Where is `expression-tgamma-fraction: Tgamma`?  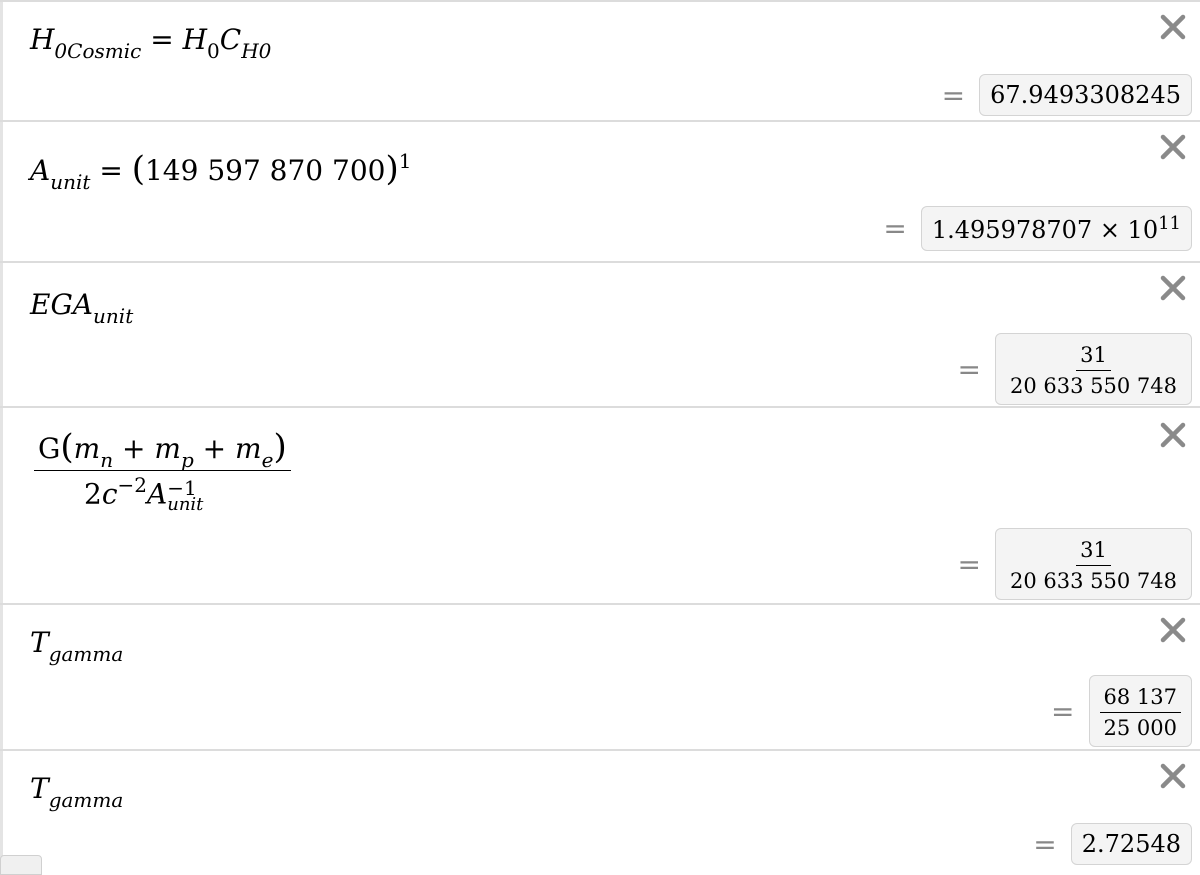 expression-tgamma-fraction: Tgamma is located at coordinates (76, 647).